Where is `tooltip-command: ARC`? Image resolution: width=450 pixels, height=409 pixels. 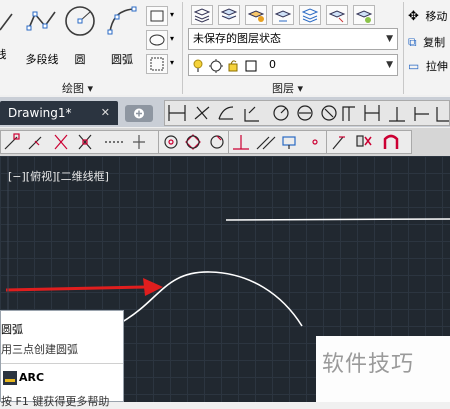 tooltip-command: ARC is located at coordinates (32, 377).